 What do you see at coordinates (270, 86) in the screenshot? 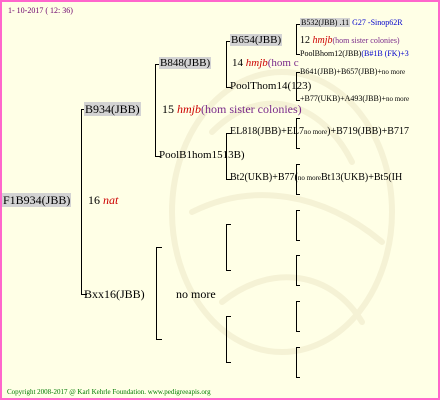
I see `gen3-queen-2-label: PoolThom14(123)` at bounding box center [270, 86].